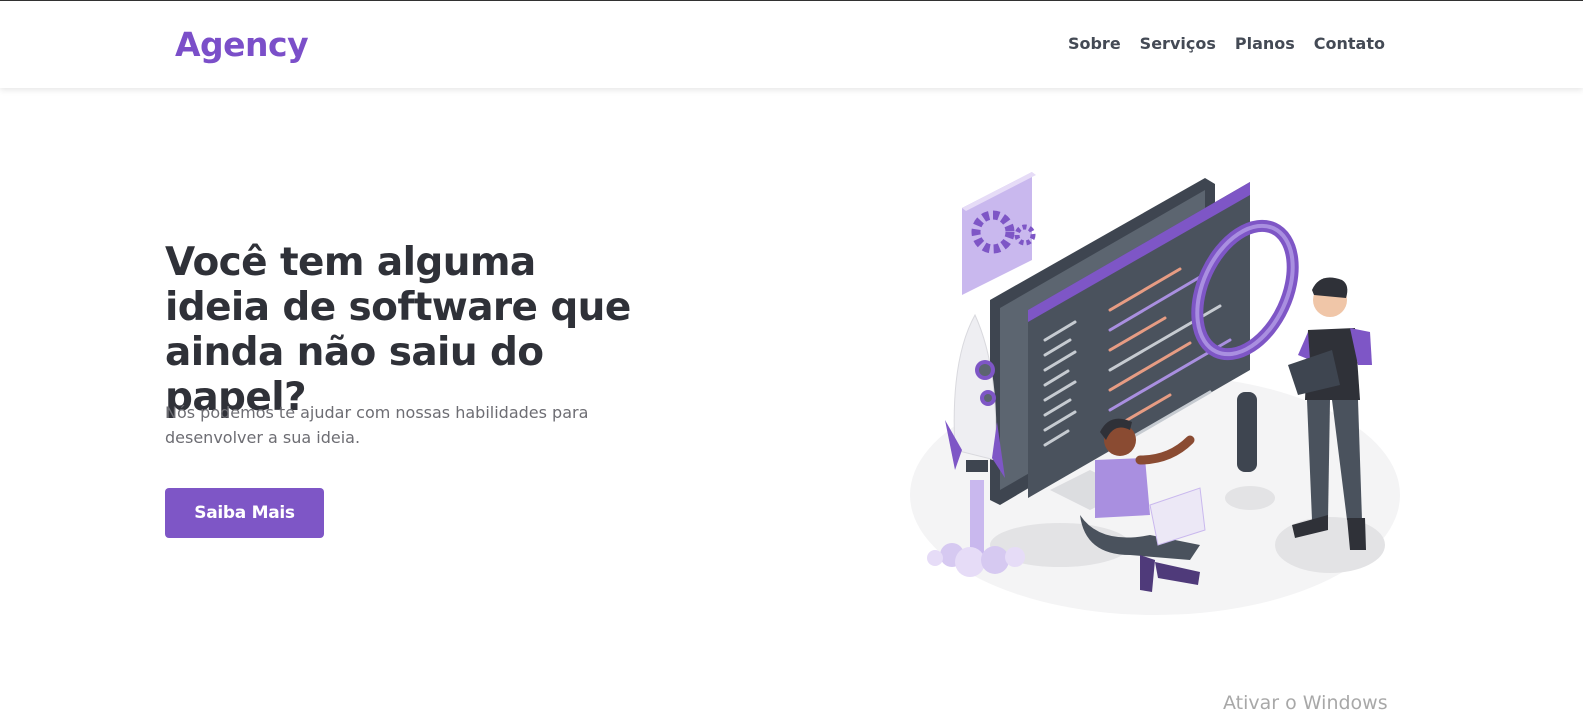  What do you see at coordinates (1305, 703) in the screenshot?
I see `windows-activation-watermark: Ativar o Windows` at bounding box center [1305, 703].